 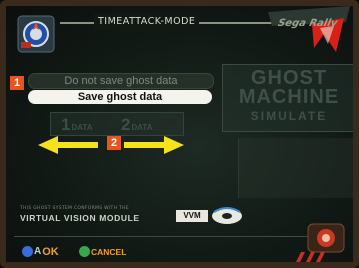 I want to click on save-ghost-option: Save ghost data, so click(x=120, y=97).